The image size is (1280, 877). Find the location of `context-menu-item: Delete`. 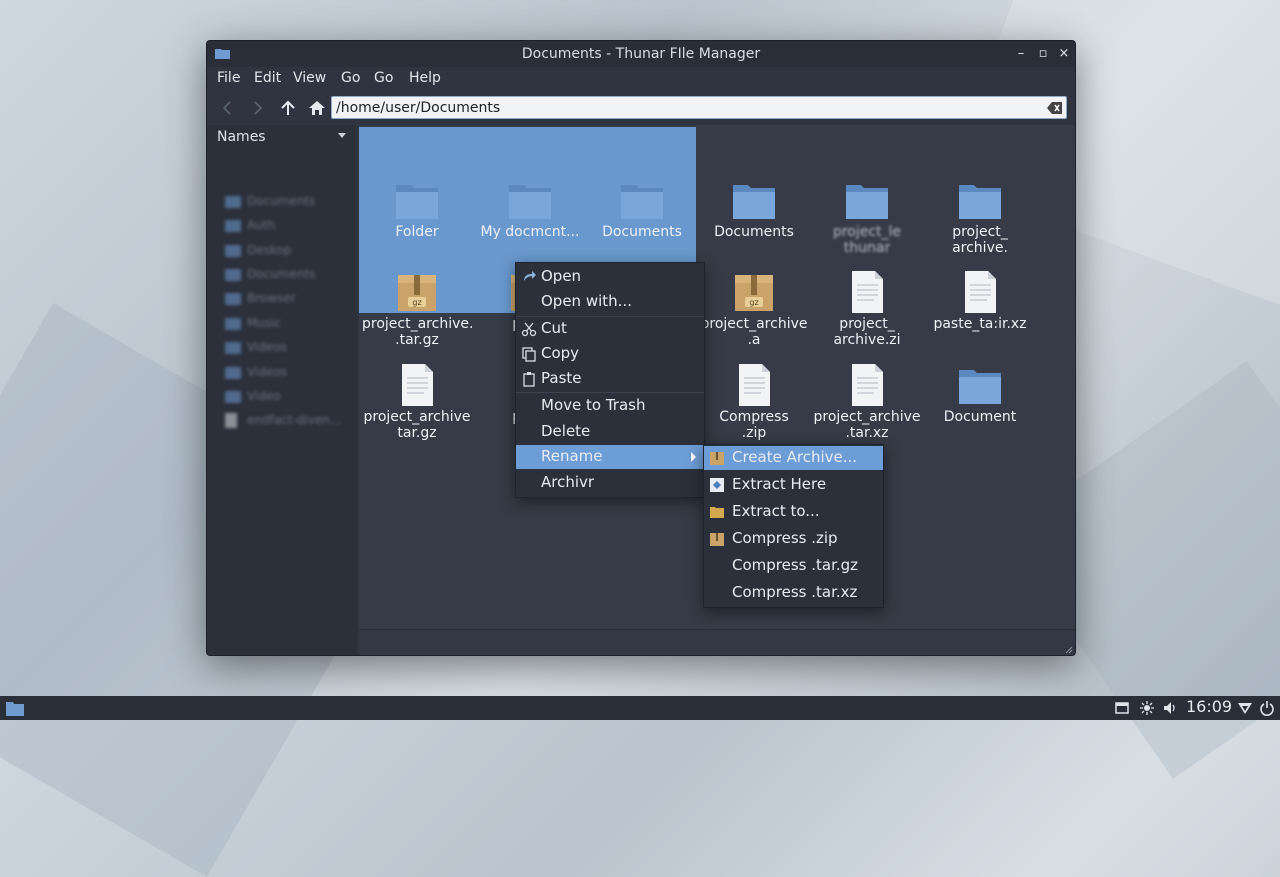

context-menu-item: Delete is located at coordinates (610, 432).